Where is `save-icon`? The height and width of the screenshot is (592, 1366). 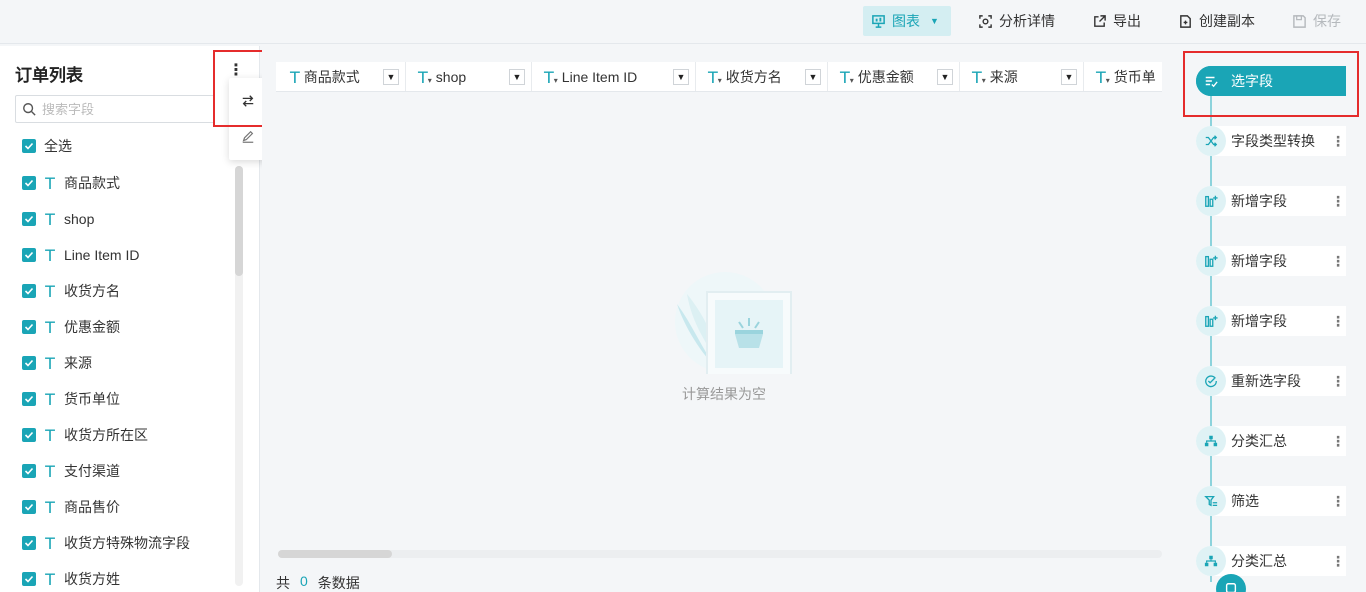 save-icon is located at coordinates (1299, 21).